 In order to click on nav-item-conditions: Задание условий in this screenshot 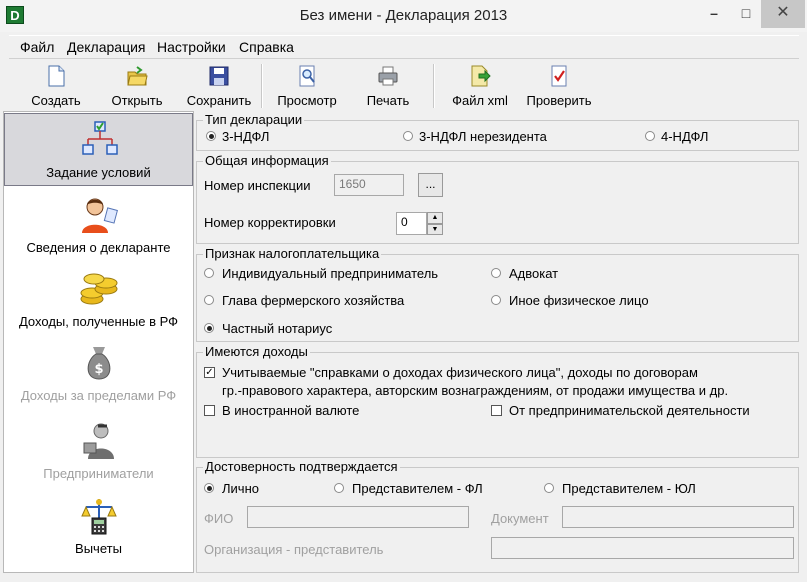, I will do `click(98, 149)`.